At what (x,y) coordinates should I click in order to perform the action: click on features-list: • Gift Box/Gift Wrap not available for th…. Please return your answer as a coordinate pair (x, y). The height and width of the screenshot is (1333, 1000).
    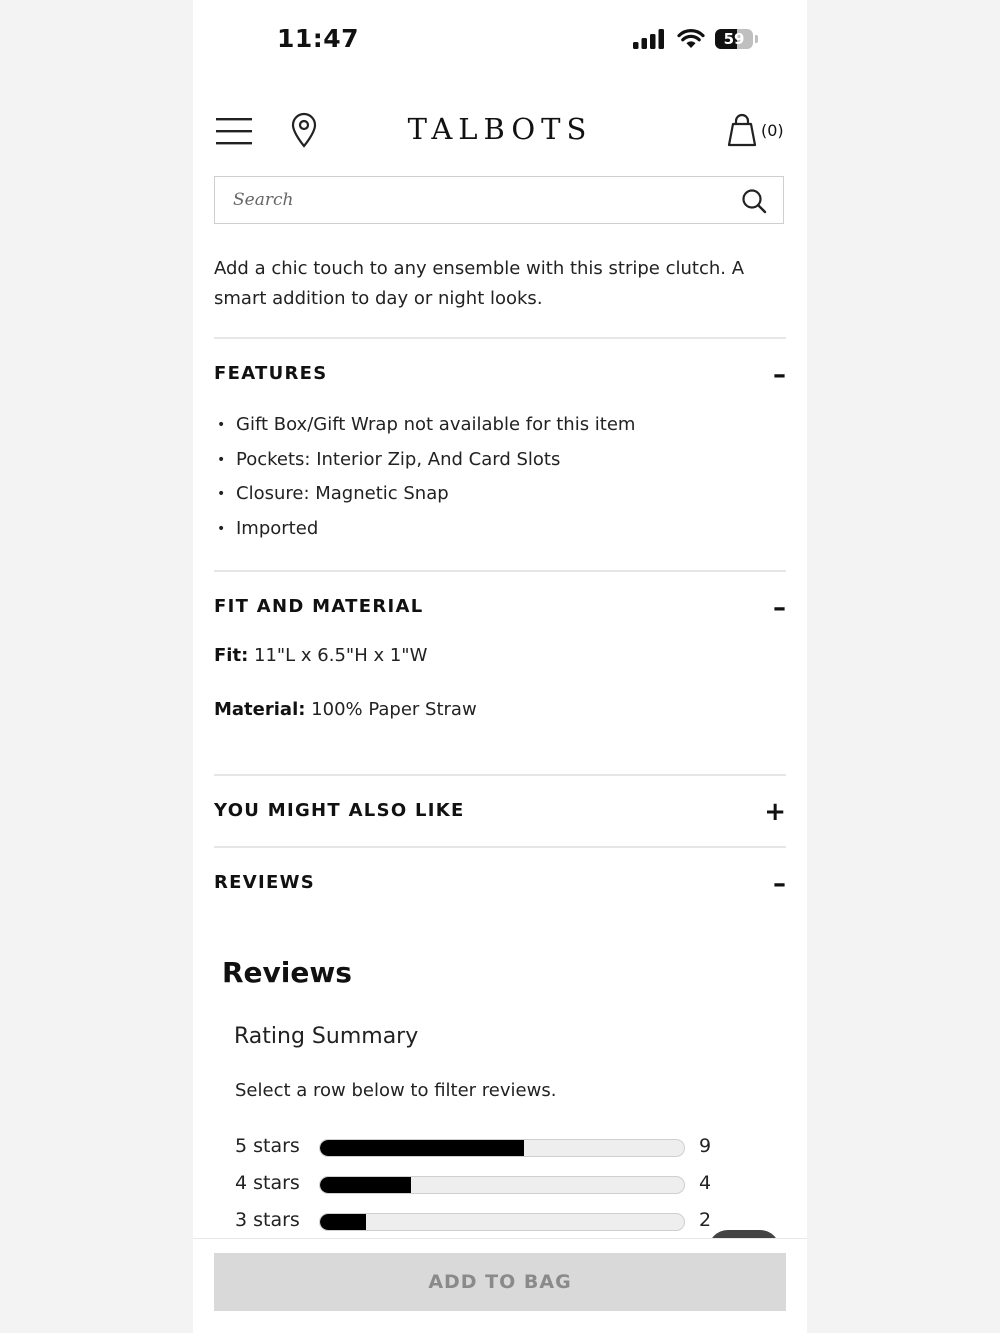
    Looking at the image, I should click on (500, 479).